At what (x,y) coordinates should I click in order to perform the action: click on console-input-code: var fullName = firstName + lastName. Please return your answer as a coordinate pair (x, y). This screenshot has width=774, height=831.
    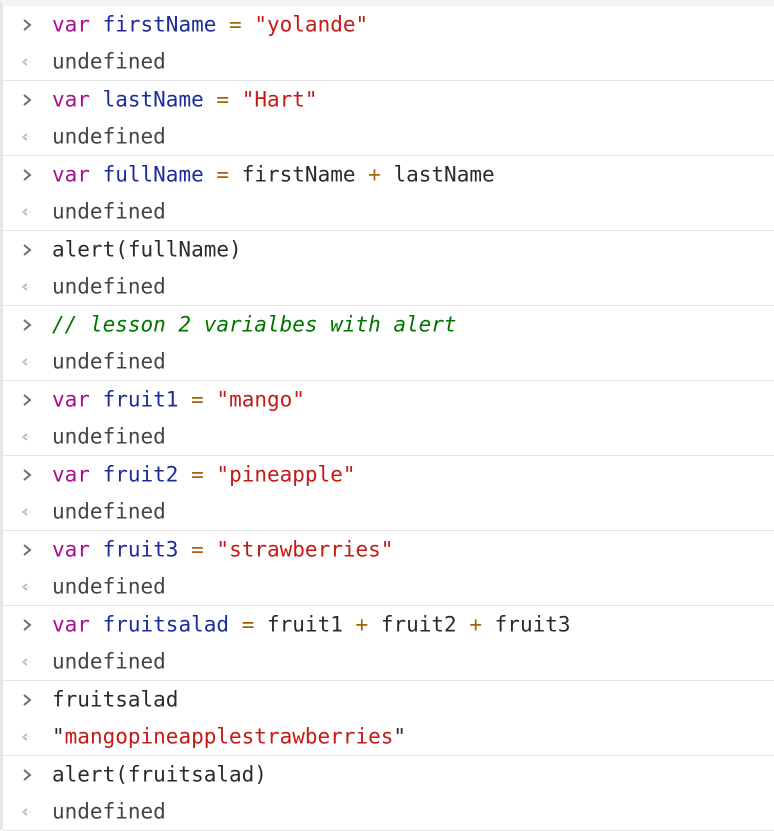
    Looking at the image, I should click on (273, 174).